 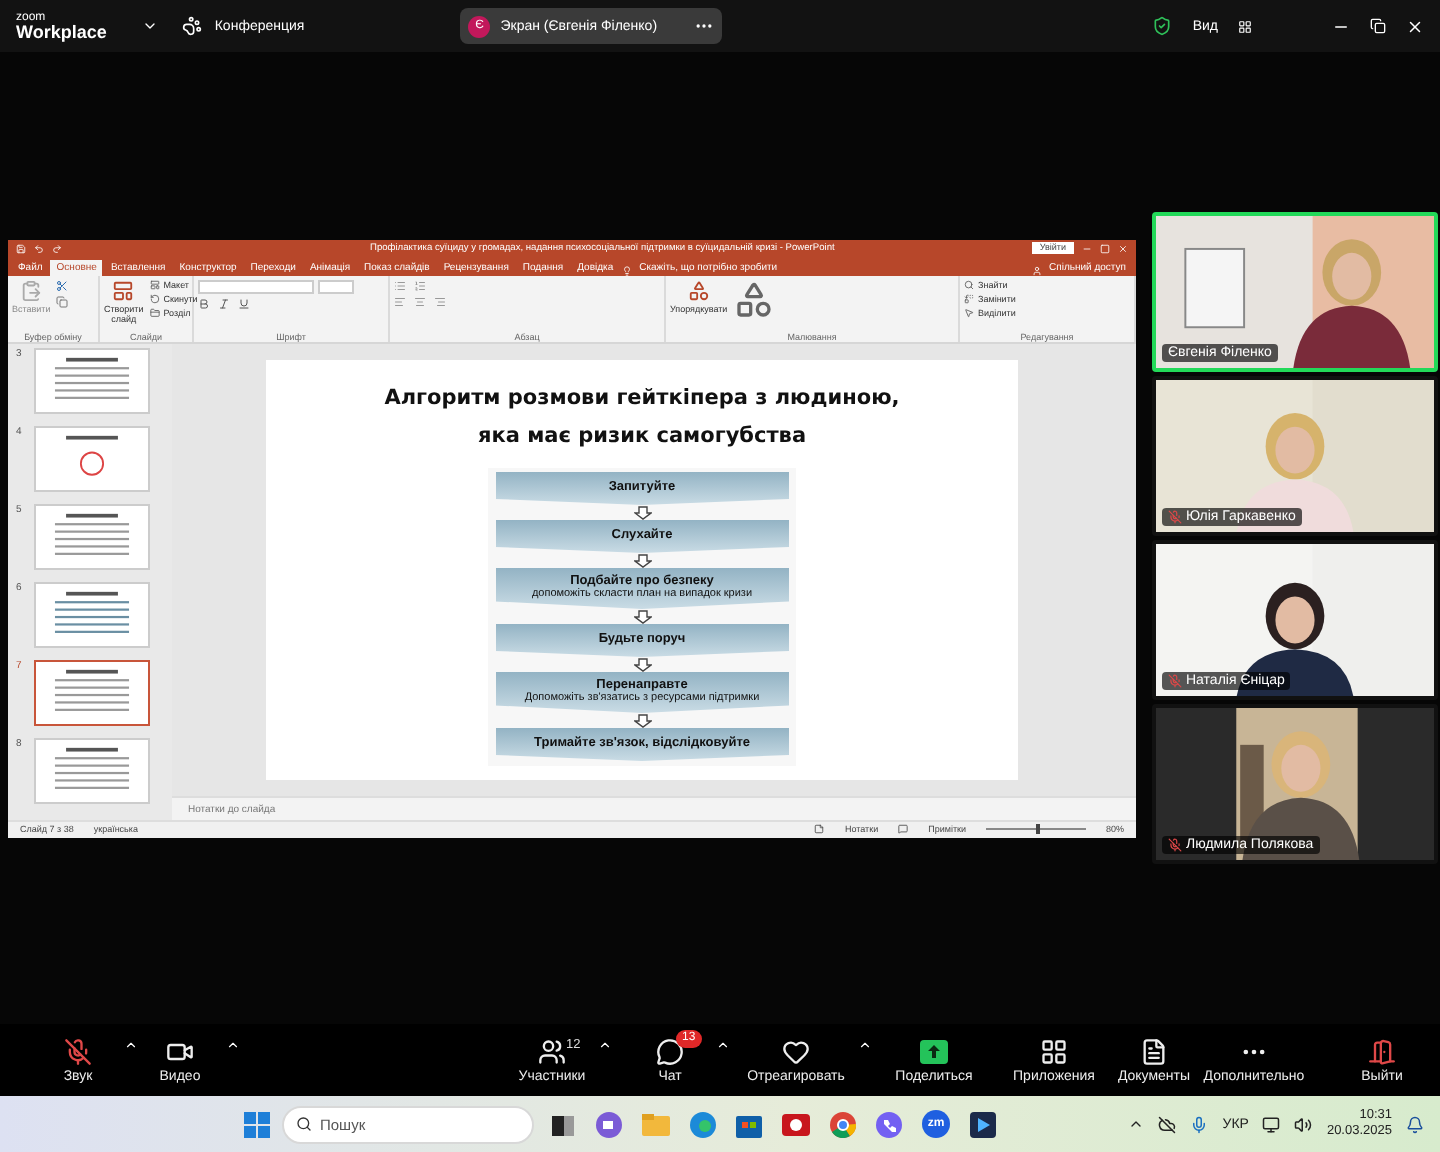 I want to click on replace-icon, so click(x=969, y=298).